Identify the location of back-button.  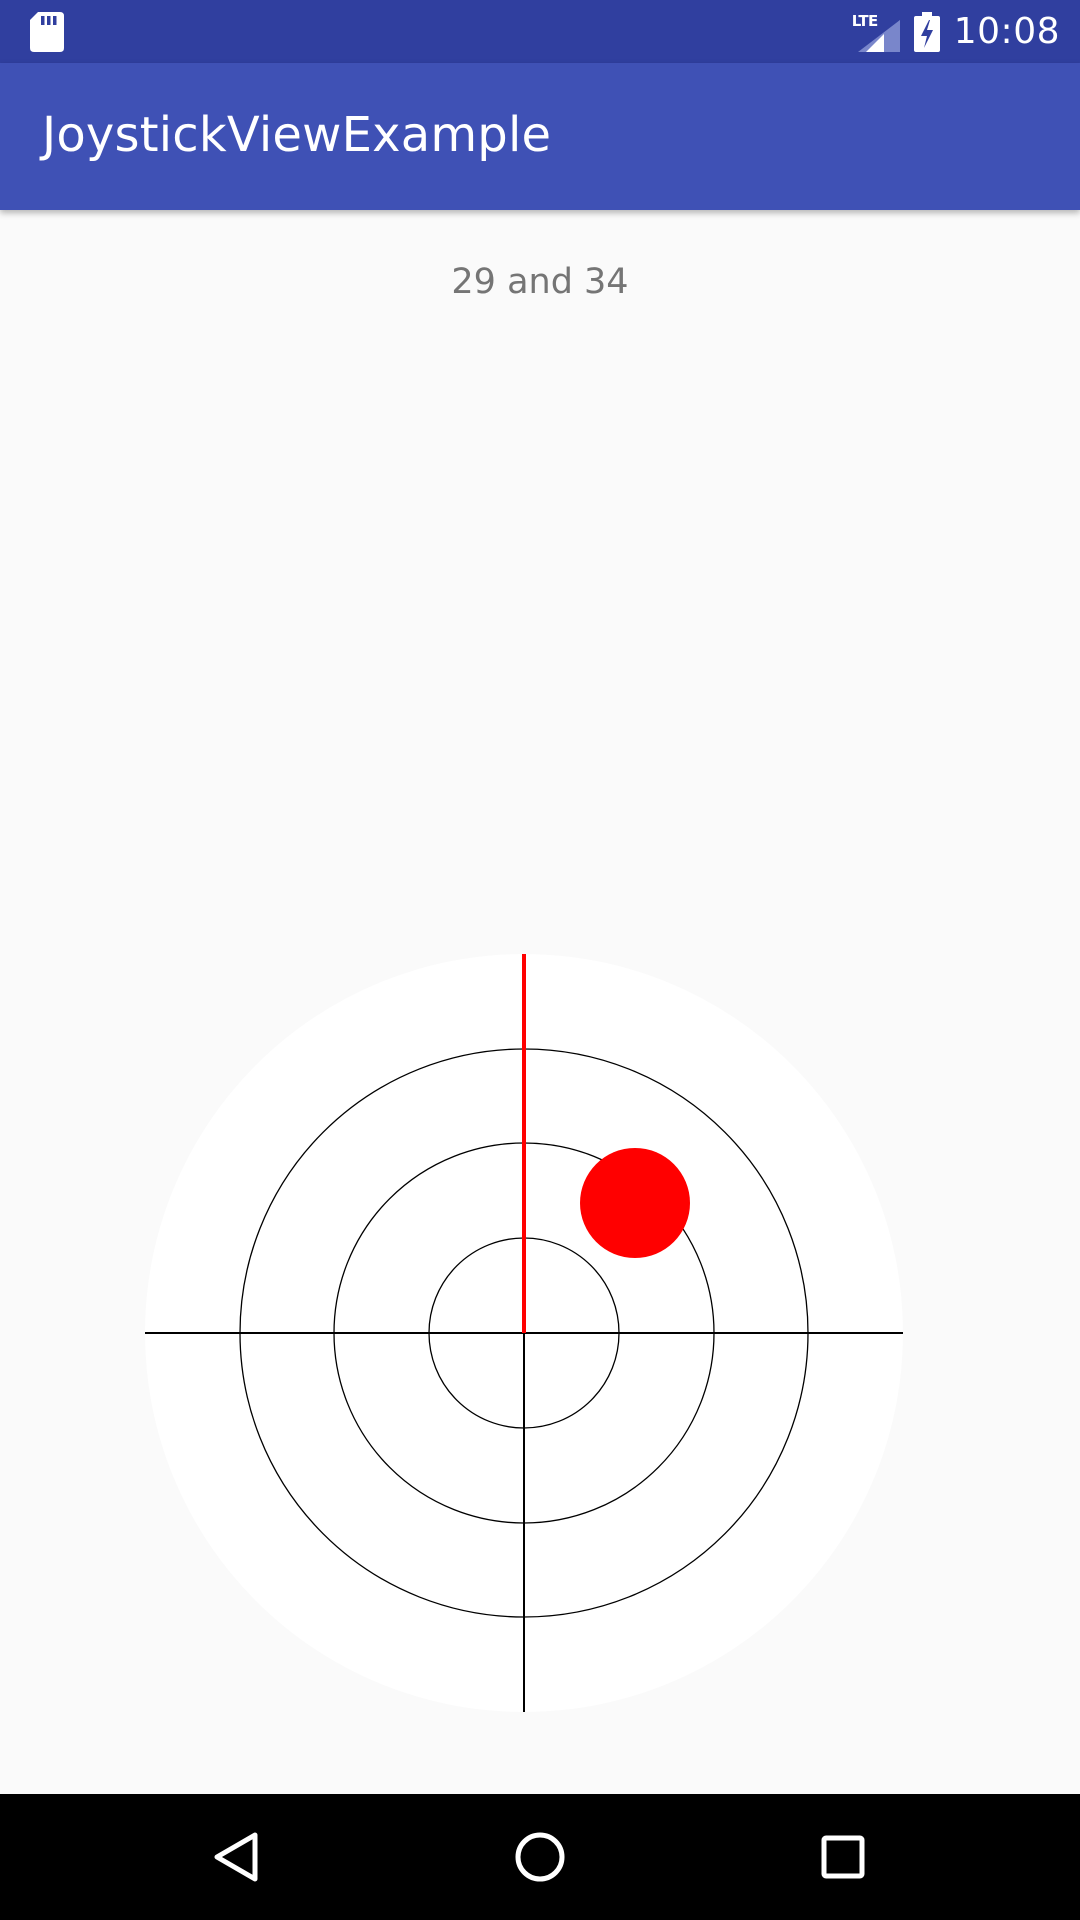
(236, 1857).